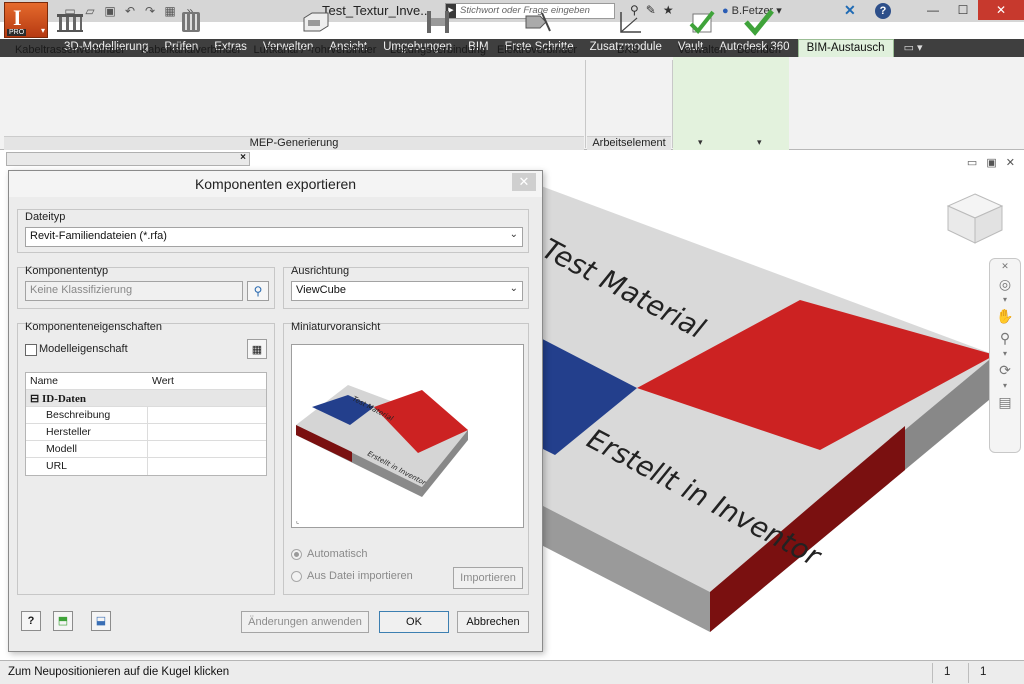 This screenshot has height=684, width=1024. Describe the element at coordinates (146, 381) in the screenshot. I see `table-header: Name Wert` at that location.